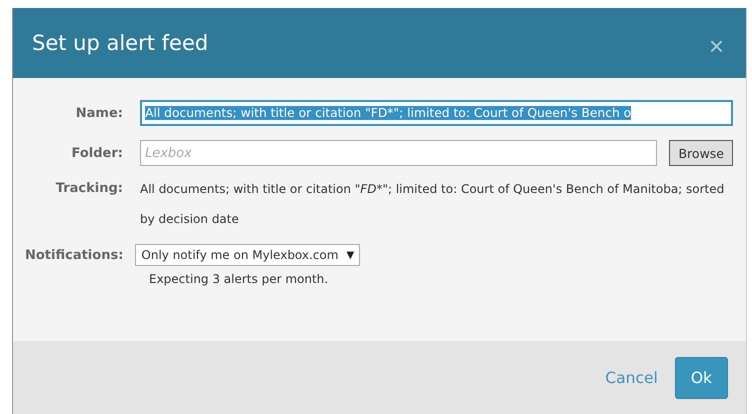 The height and width of the screenshot is (414, 752). What do you see at coordinates (96, 153) in the screenshot?
I see `folder-label: Folder:` at bounding box center [96, 153].